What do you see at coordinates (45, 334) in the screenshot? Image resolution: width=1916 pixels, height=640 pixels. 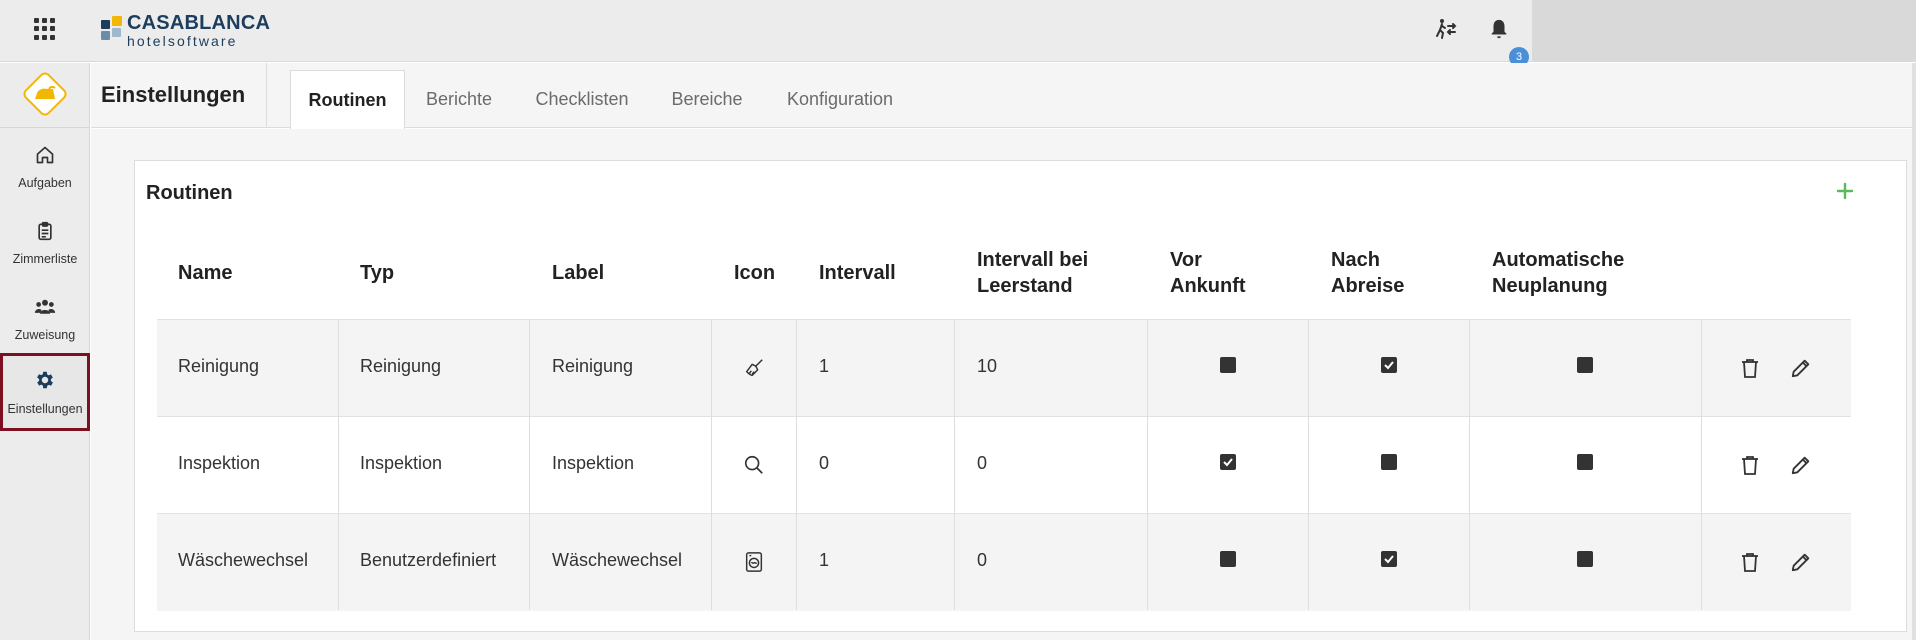 I see `sidebar-item-label: Zuweisung` at bounding box center [45, 334].